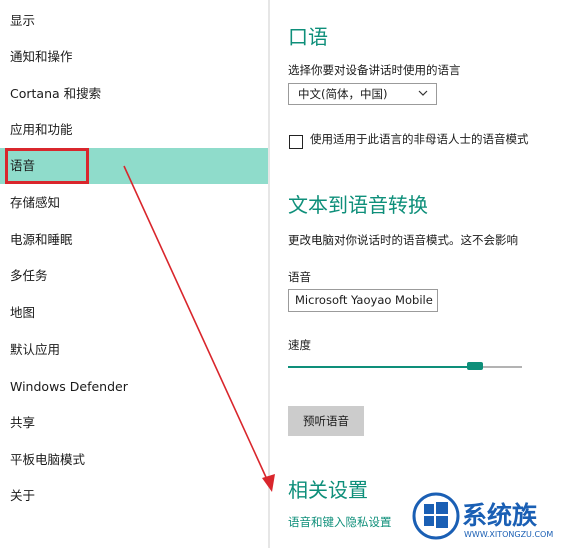 This screenshot has width=564, height=548. What do you see at coordinates (419, 139) in the screenshot?
I see `non-native-accent-label: 使用适用于此语言的非母语人士的语音模式` at bounding box center [419, 139].